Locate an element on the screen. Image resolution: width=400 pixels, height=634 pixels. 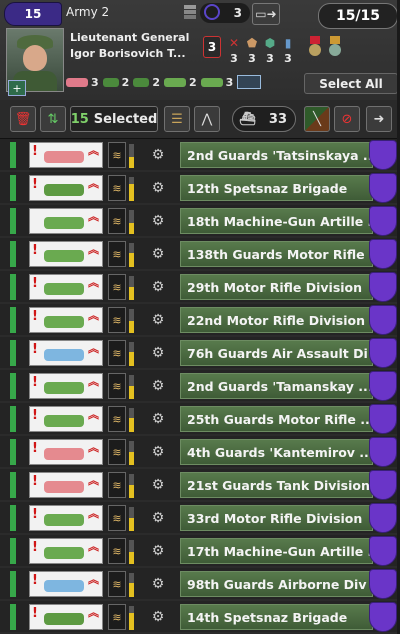
merge-button: ⇅ is located at coordinates (53, 119).